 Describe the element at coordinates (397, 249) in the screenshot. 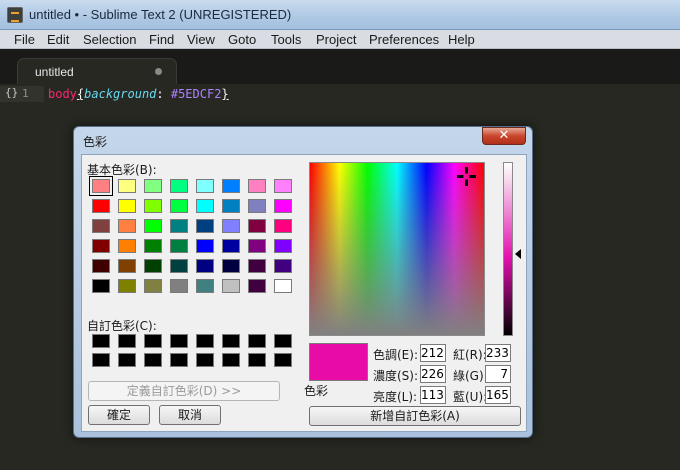

I see `hue-saturation-spectrum` at that location.